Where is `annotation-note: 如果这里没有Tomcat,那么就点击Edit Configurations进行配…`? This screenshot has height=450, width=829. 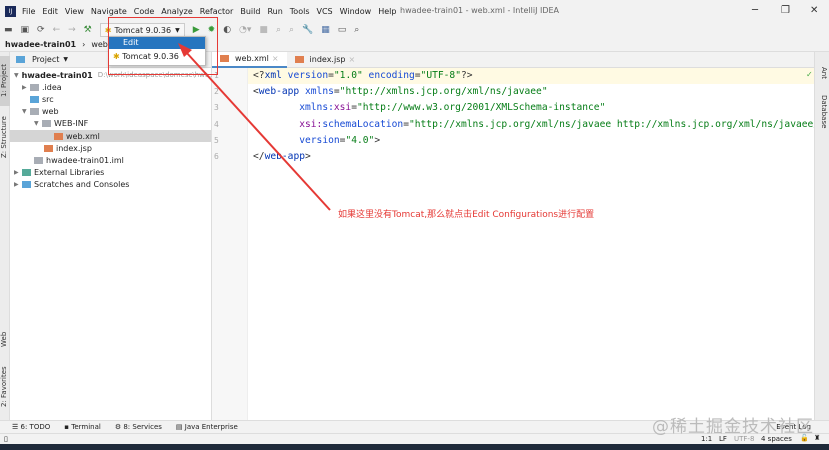 annotation-note: 如果这里没有Tomcat,那么就点击Edit Configurations进行配… is located at coordinates (466, 215).